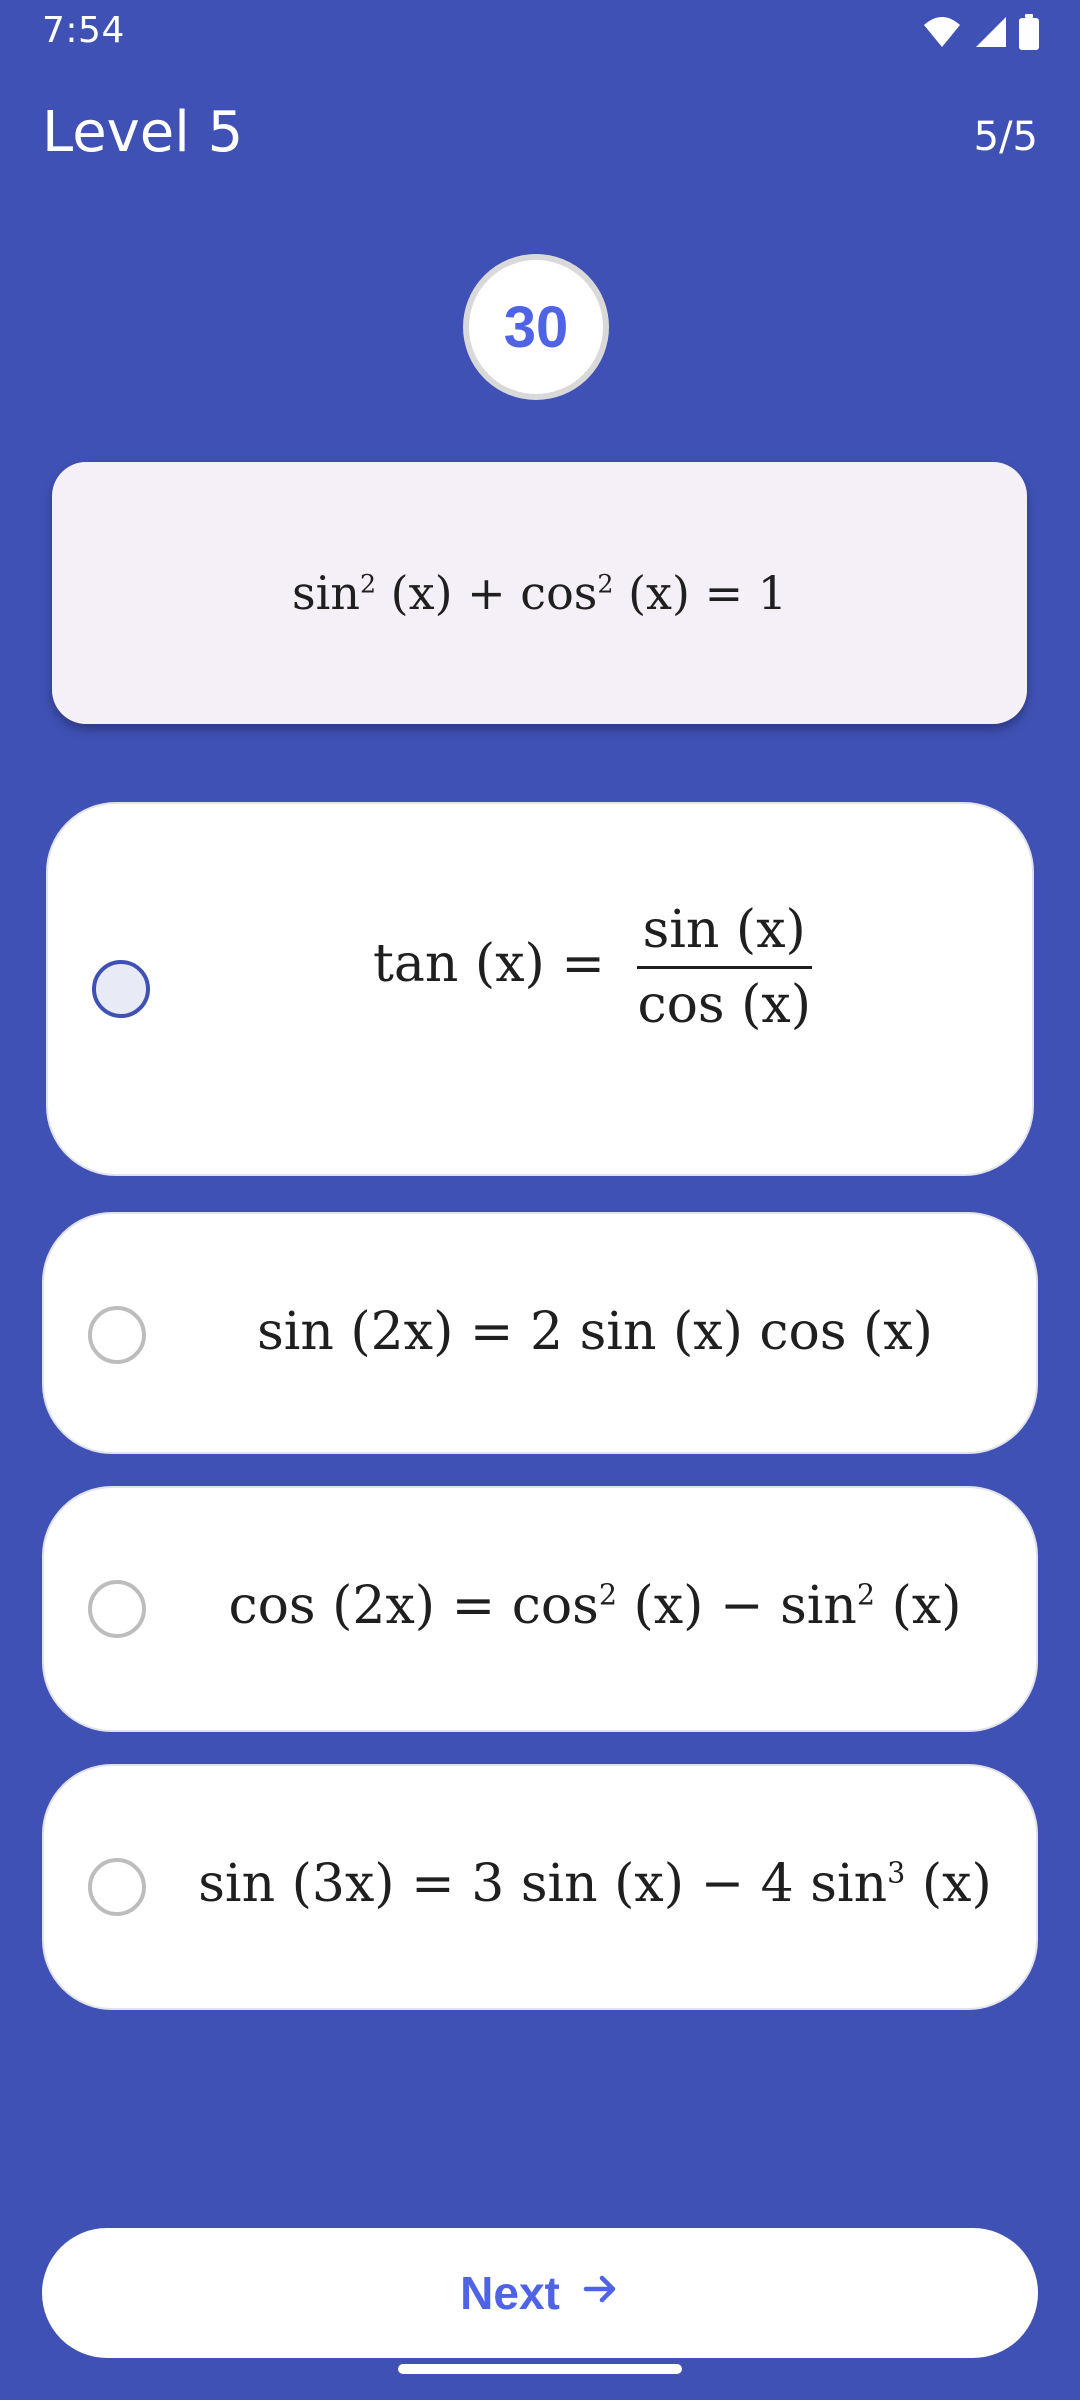 The width and height of the screenshot is (1080, 2400). I want to click on question-card: sin2 (x) + cos2 (x) = 1, so click(539, 593).